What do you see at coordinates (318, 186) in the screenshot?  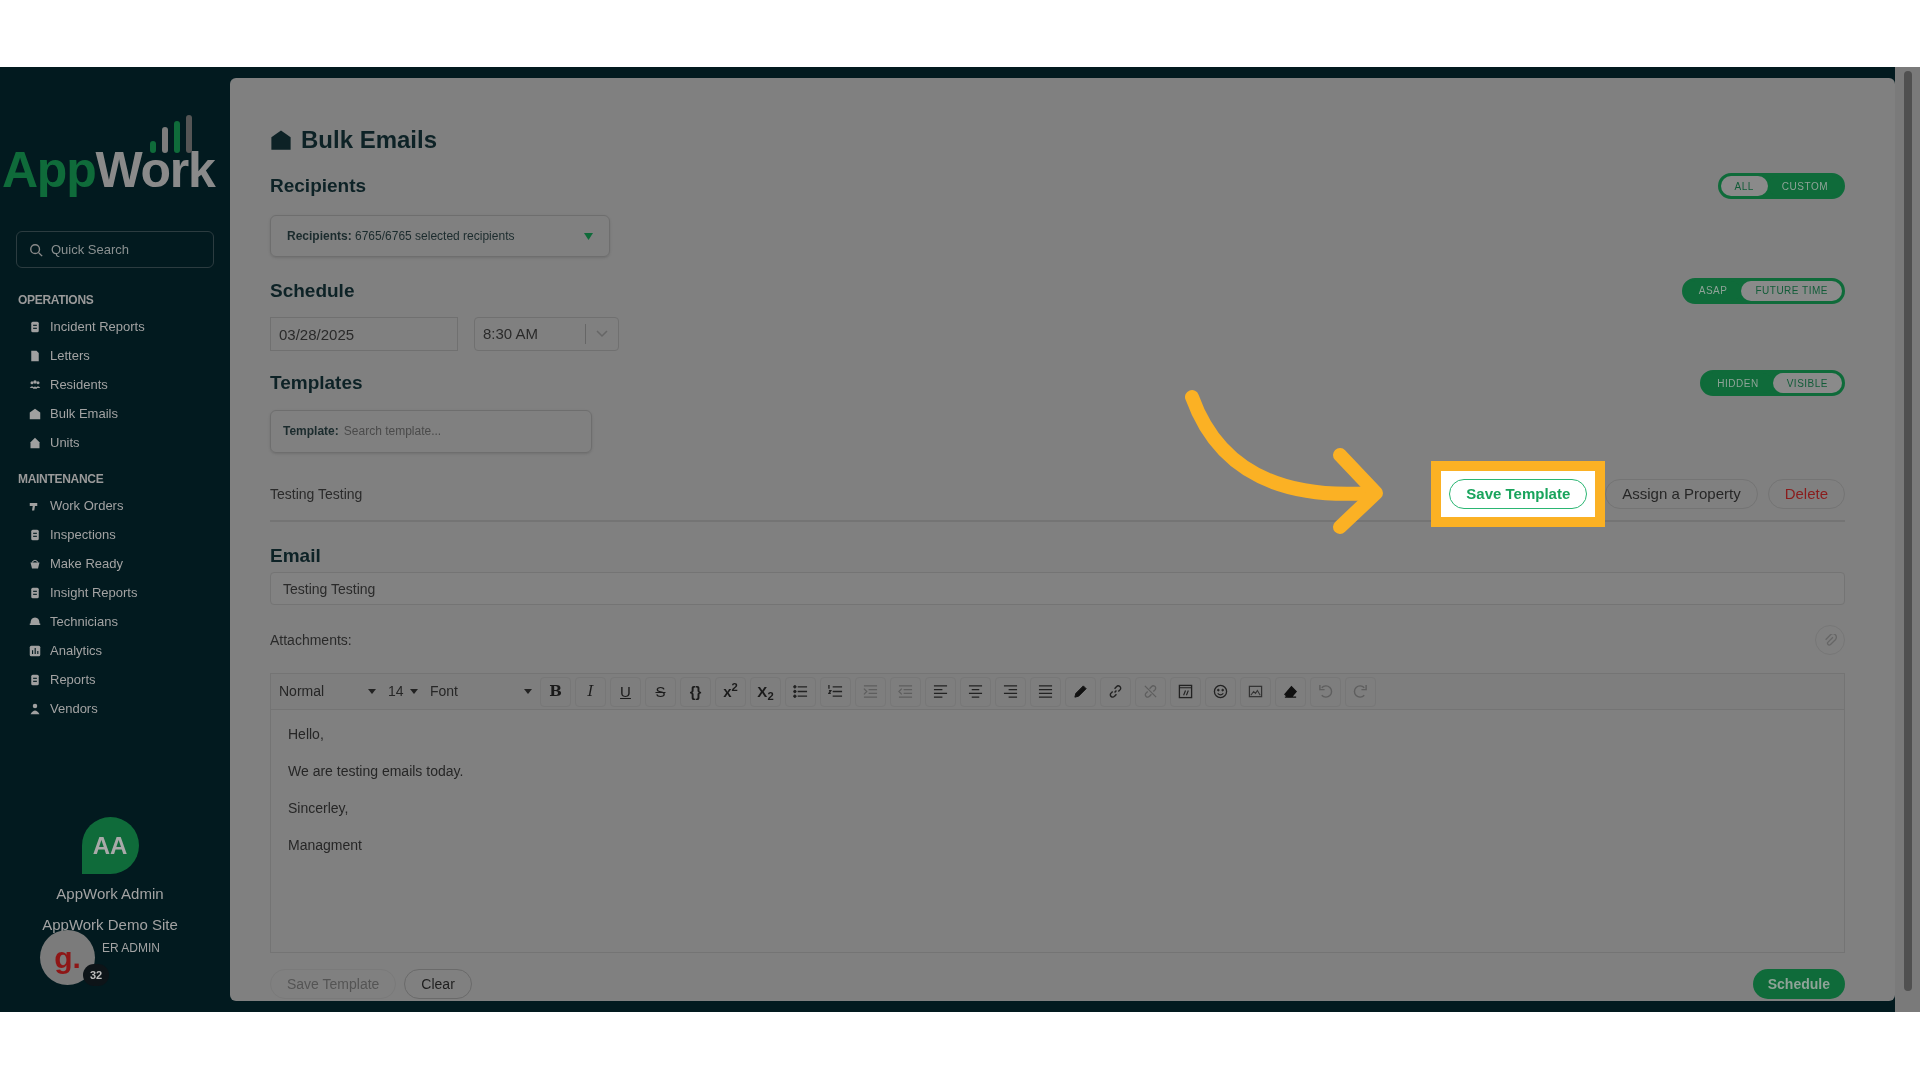 I see `section-heading: Recipients` at bounding box center [318, 186].